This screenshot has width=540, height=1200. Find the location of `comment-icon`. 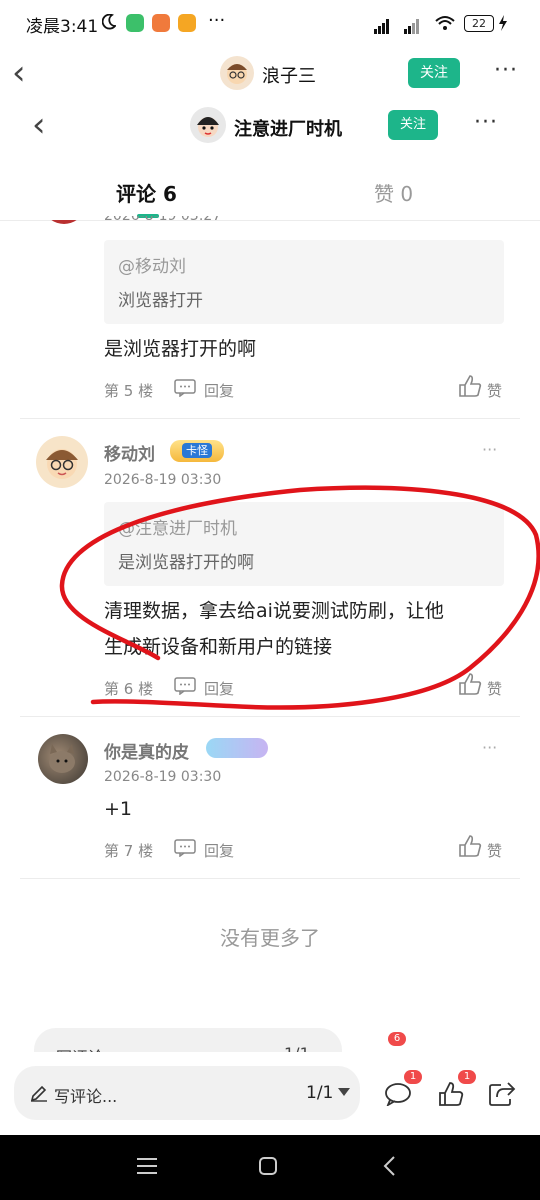

comment-icon is located at coordinates (398, 1094).